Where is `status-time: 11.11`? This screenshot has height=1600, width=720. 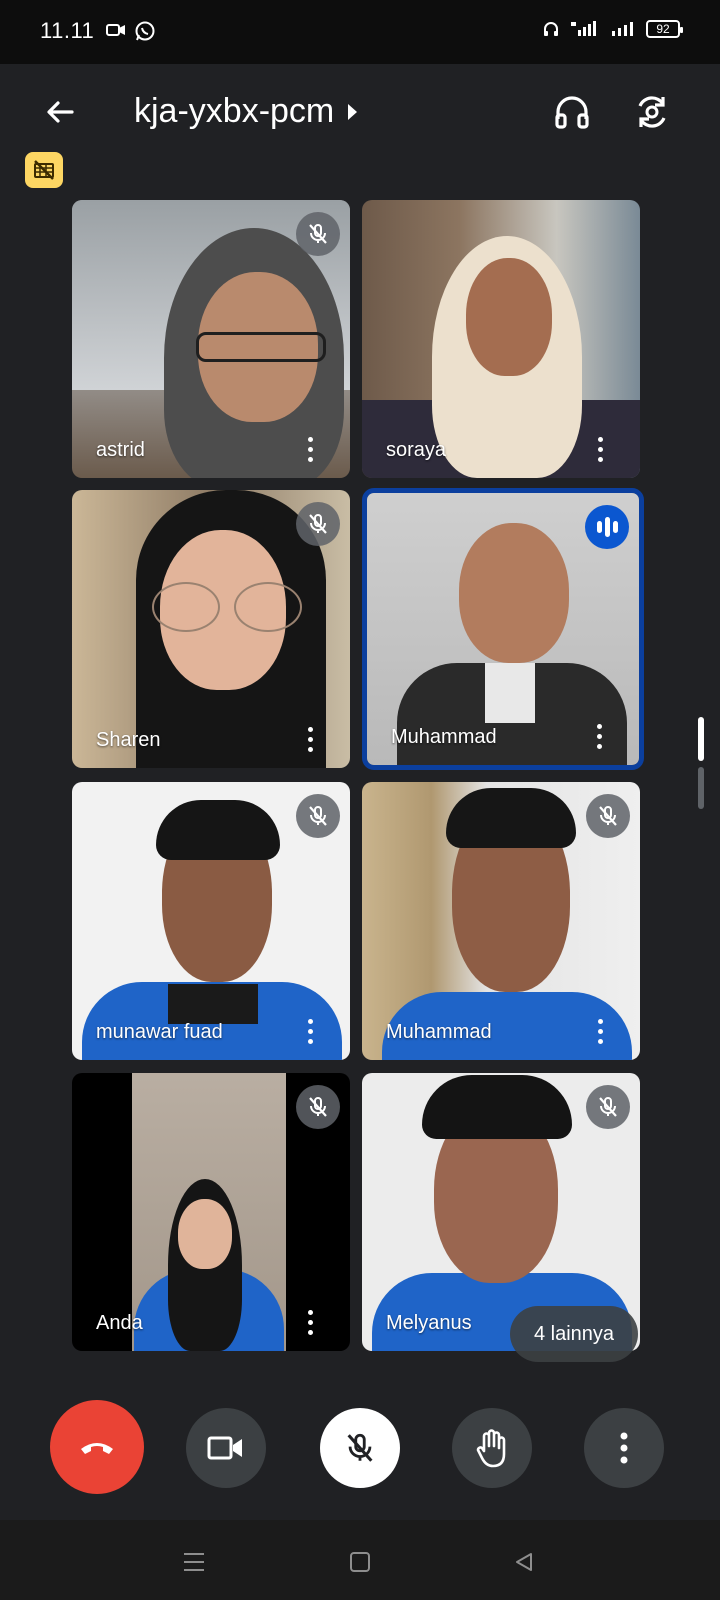
status-time: 11.11 is located at coordinates (67, 30).